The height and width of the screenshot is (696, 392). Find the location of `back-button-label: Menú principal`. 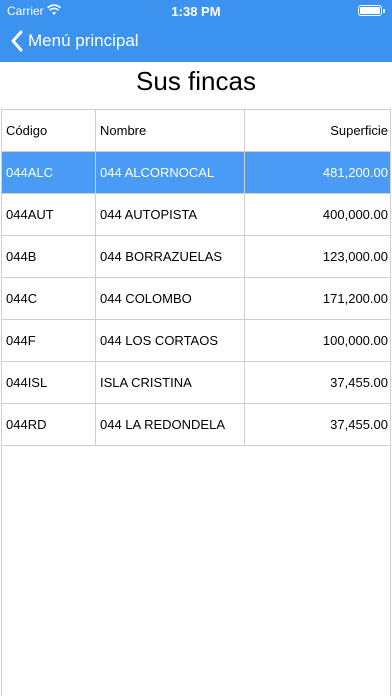

back-button-label: Menú principal is located at coordinates (83, 40).